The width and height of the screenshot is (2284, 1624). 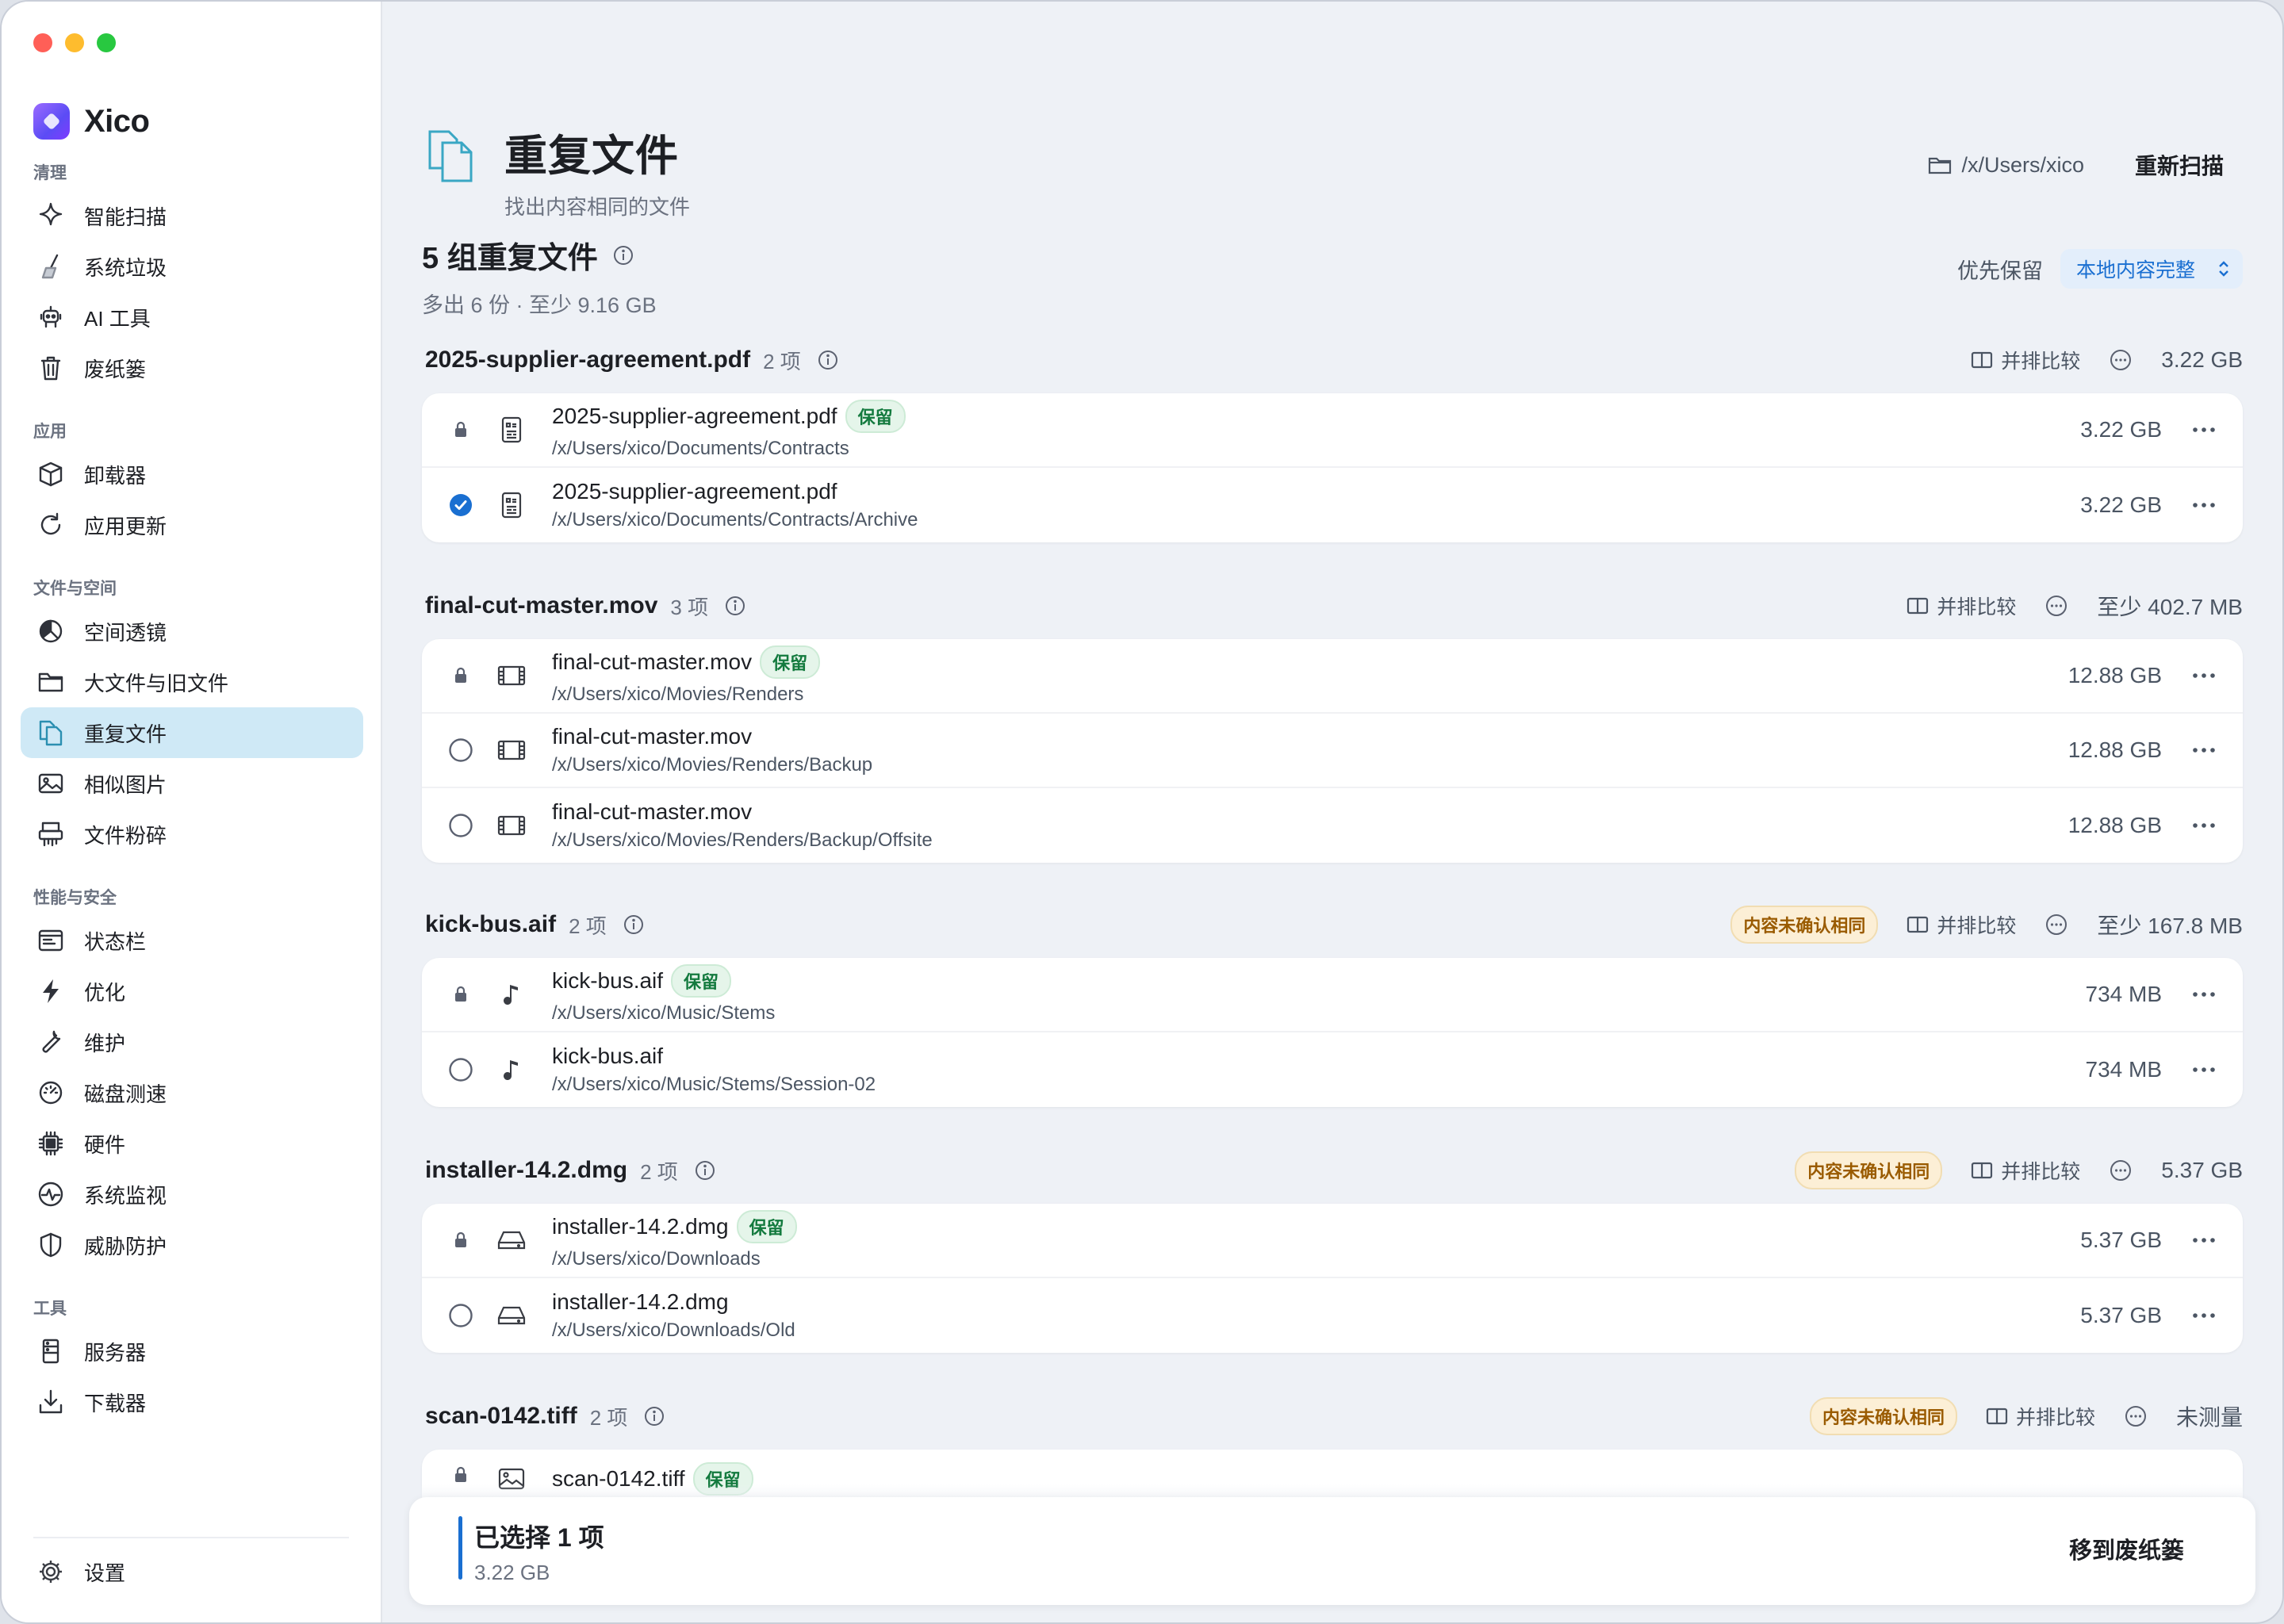 What do you see at coordinates (557, 170) in the screenshot?
I see `page-header: 重复文件 找出内容相同的文件` at bounding box center [557, 170].